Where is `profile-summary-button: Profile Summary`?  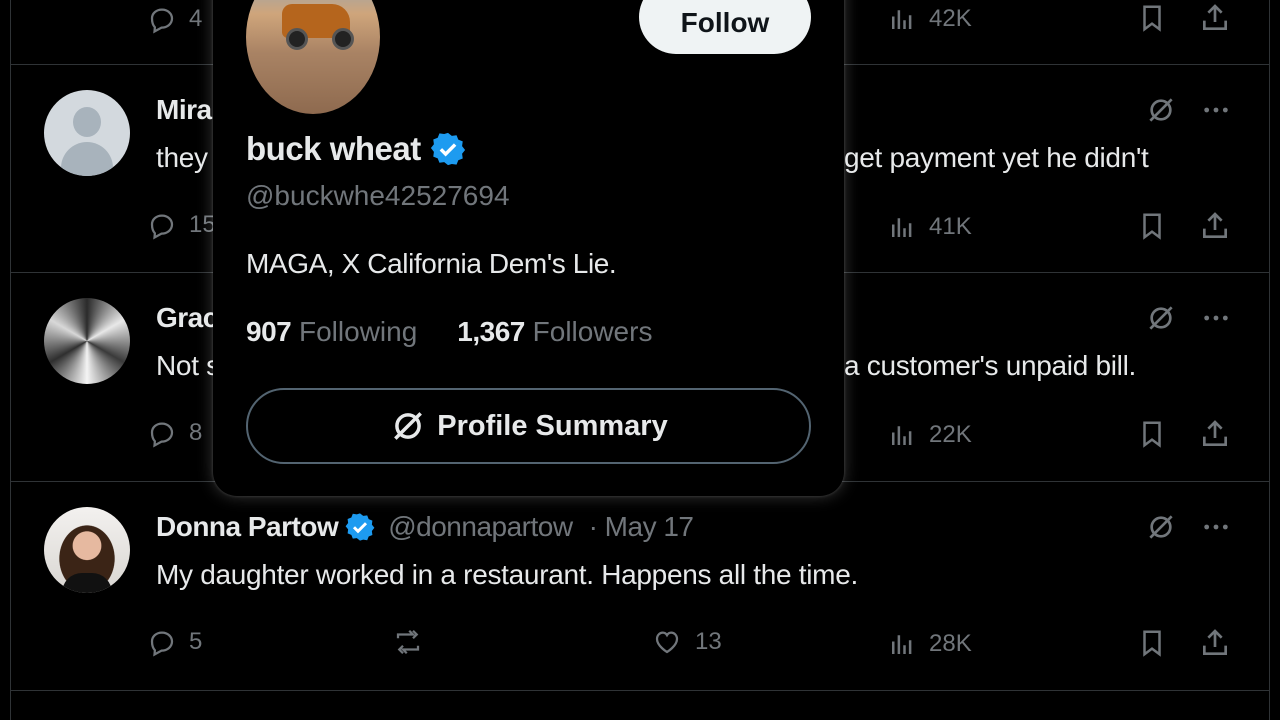 profile-summary-button: Profile Summary is located at coordinates (528, 426).